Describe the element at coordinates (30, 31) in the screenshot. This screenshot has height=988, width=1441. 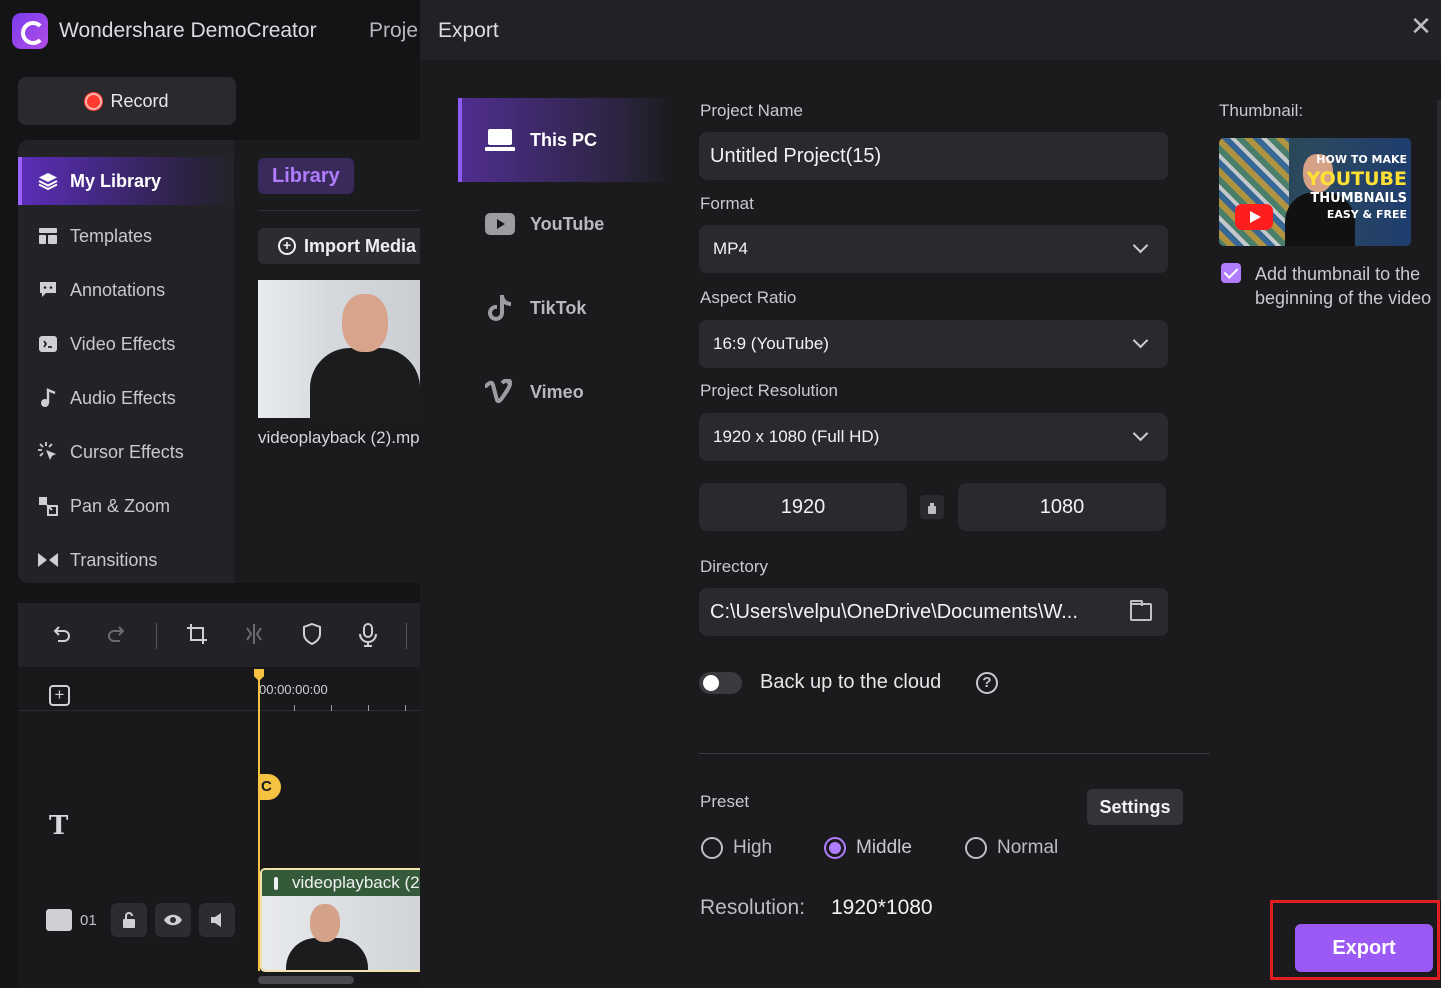
I see `democreator-logo-icon` at that location.